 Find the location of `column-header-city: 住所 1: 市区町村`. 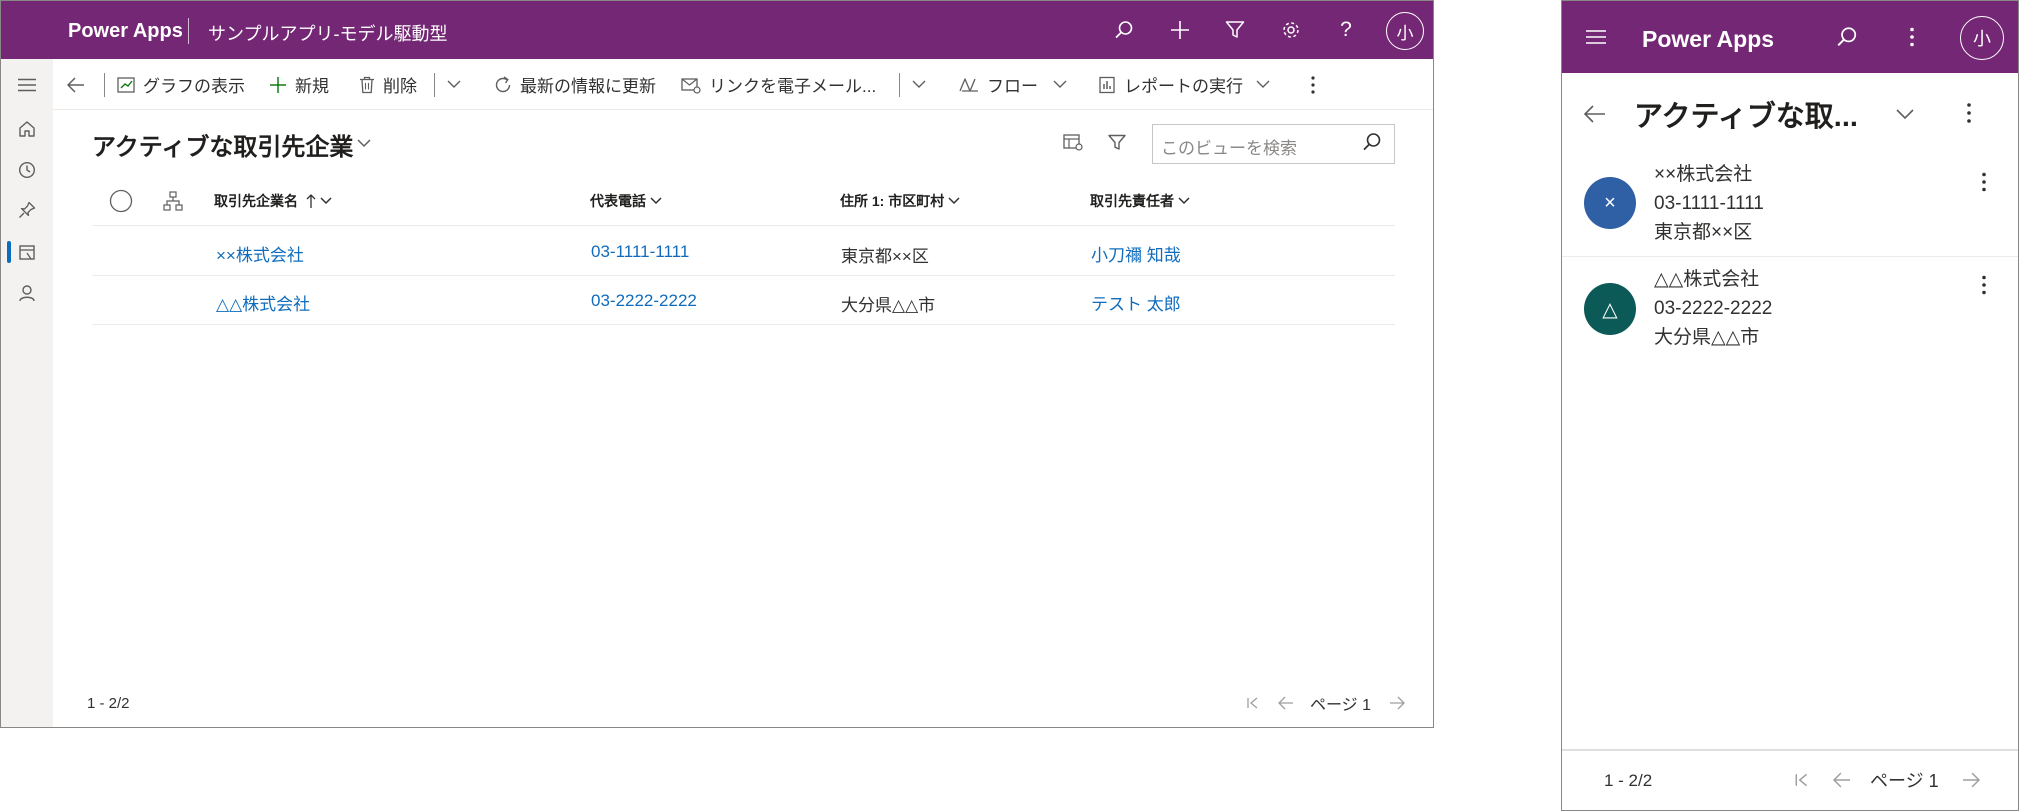

column-header-city: 住所 1: 市区町村 is located at coordinates (900, 201).